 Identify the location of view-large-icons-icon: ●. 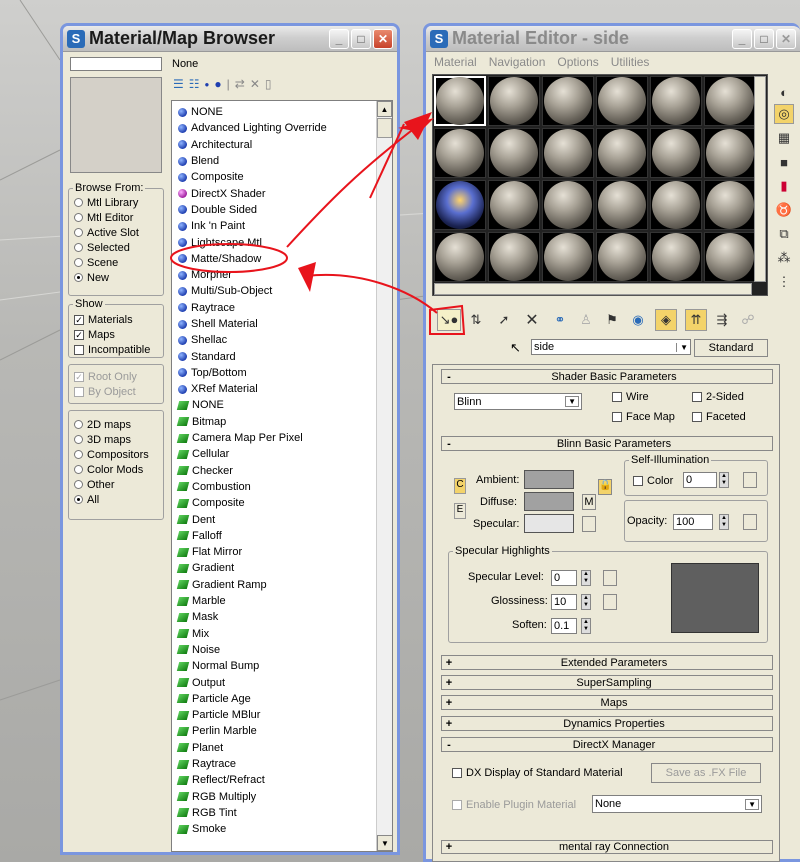
(217, 84).